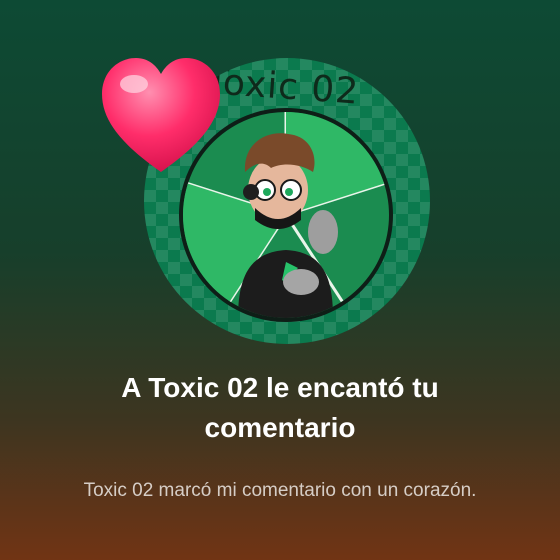  What do you see at coordinates (161, 115) in the screenshot?
I see `heart-icon` at bounding box center [161, 115].